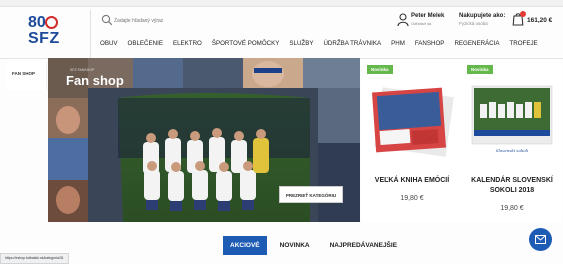  I want to click on nav-item-oblecenie: OBLEČENIE, so click(145, 43).